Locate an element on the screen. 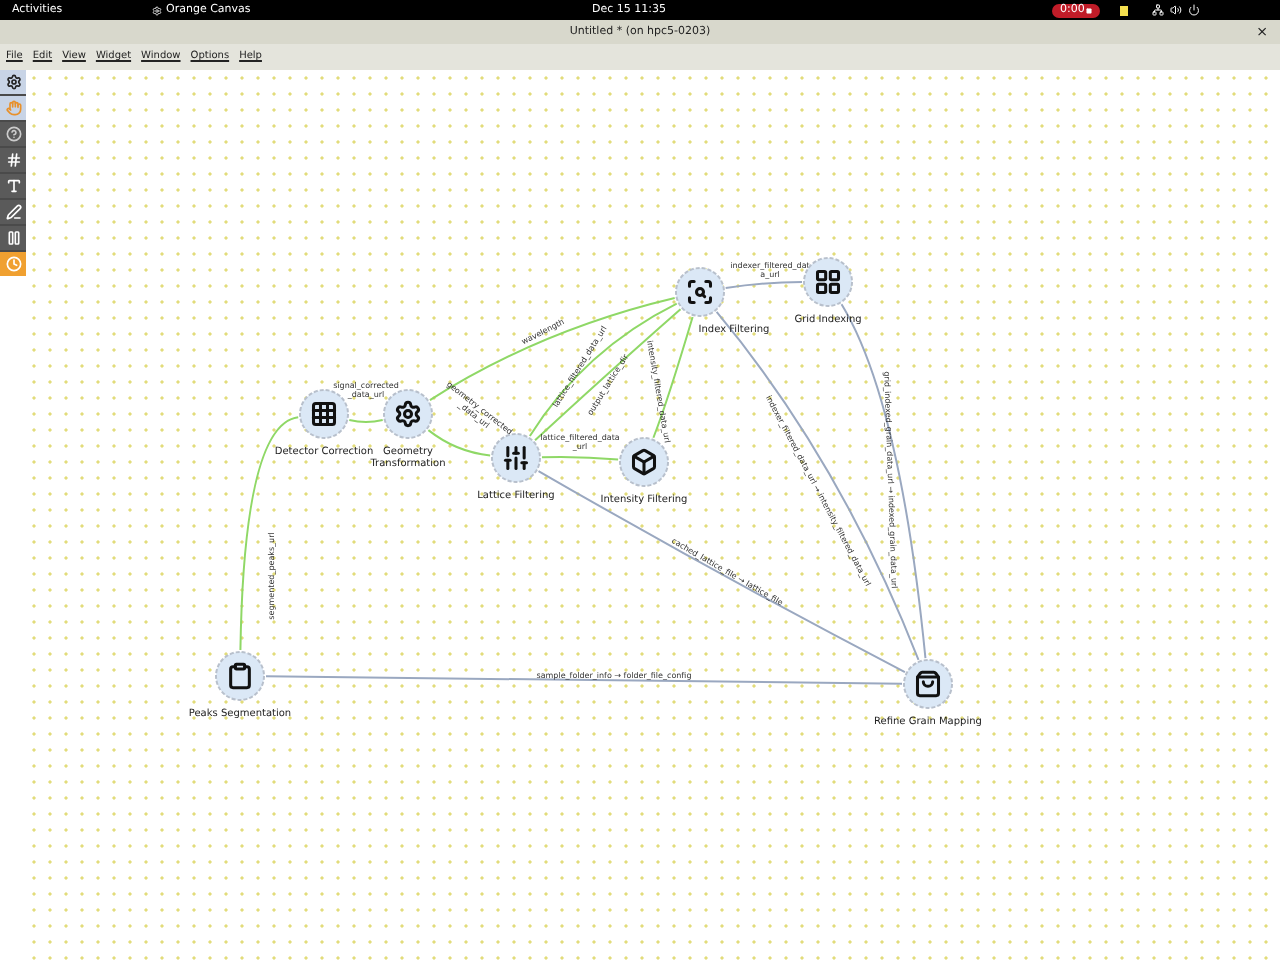 The image size is (1280, 960). text-tool-icon is located at coordinates (13, 186).